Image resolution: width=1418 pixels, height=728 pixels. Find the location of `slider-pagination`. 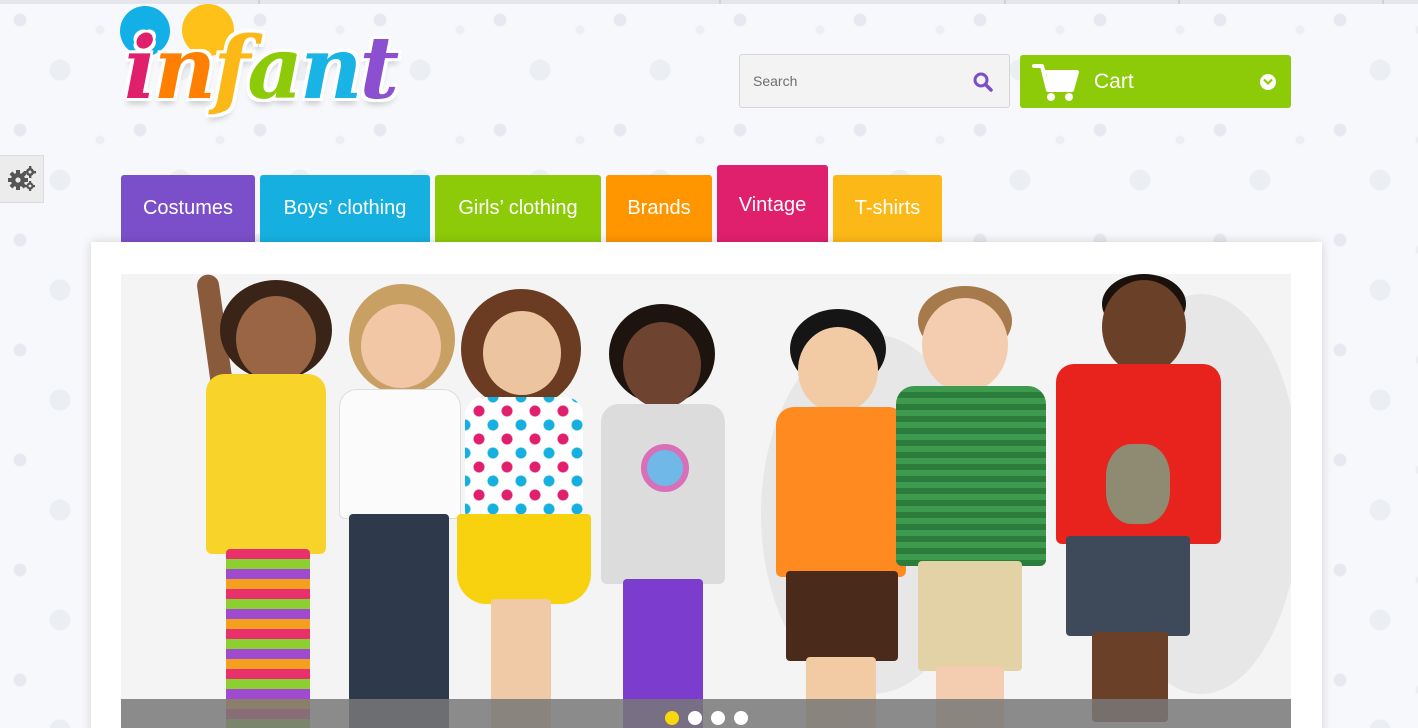

slider-pagination is located at coordinates (706, 718).